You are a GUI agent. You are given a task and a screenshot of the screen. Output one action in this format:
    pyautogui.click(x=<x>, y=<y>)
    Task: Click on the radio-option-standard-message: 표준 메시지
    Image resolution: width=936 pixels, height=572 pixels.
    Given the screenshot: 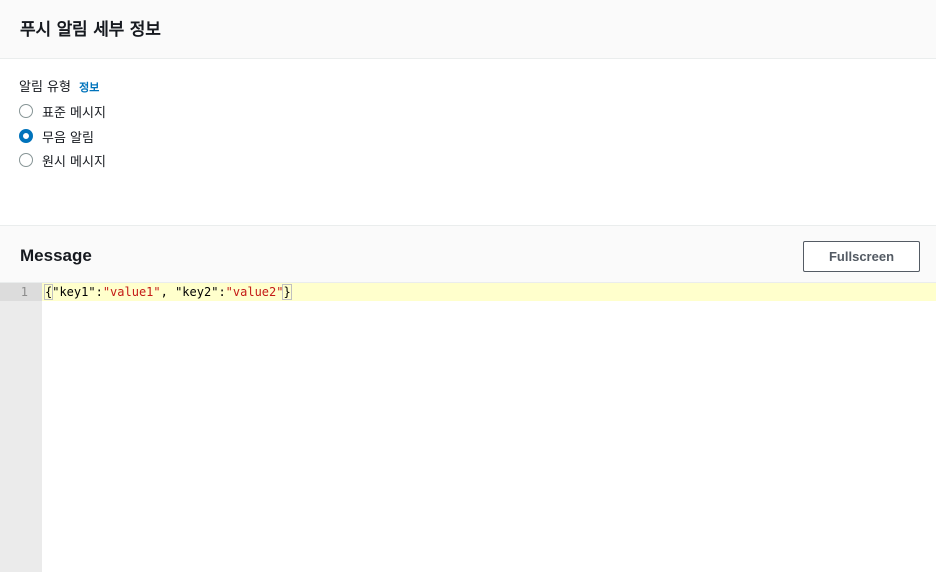 What is the action you would take?
    pyautogui.click(x=62, y=111)
    